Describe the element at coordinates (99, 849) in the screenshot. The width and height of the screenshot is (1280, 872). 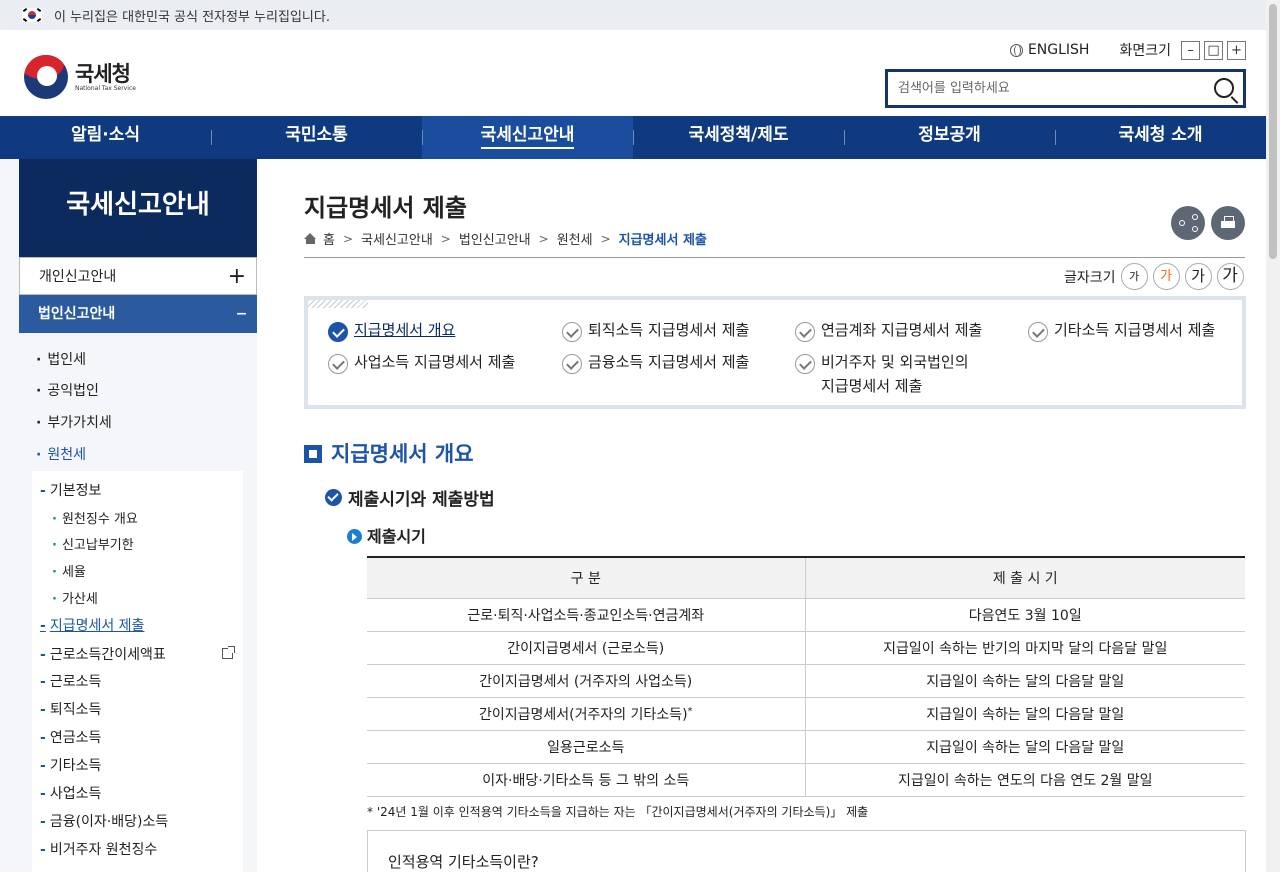
I see `sidebar-item-nonresident: 비거주자 원천징수` at that location.